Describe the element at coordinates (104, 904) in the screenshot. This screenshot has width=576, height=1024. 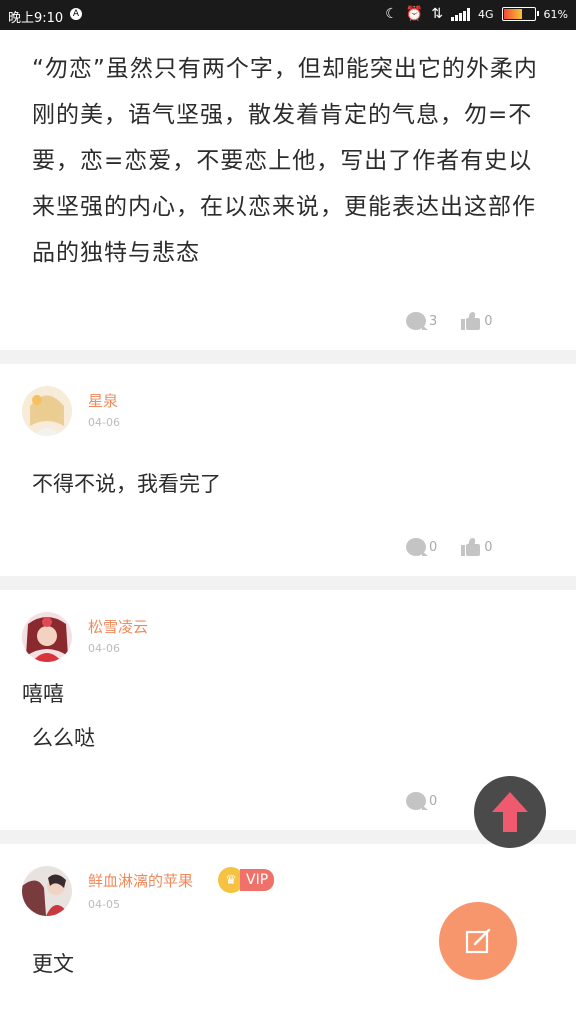
I see `comment-date: 04-05` at that location.